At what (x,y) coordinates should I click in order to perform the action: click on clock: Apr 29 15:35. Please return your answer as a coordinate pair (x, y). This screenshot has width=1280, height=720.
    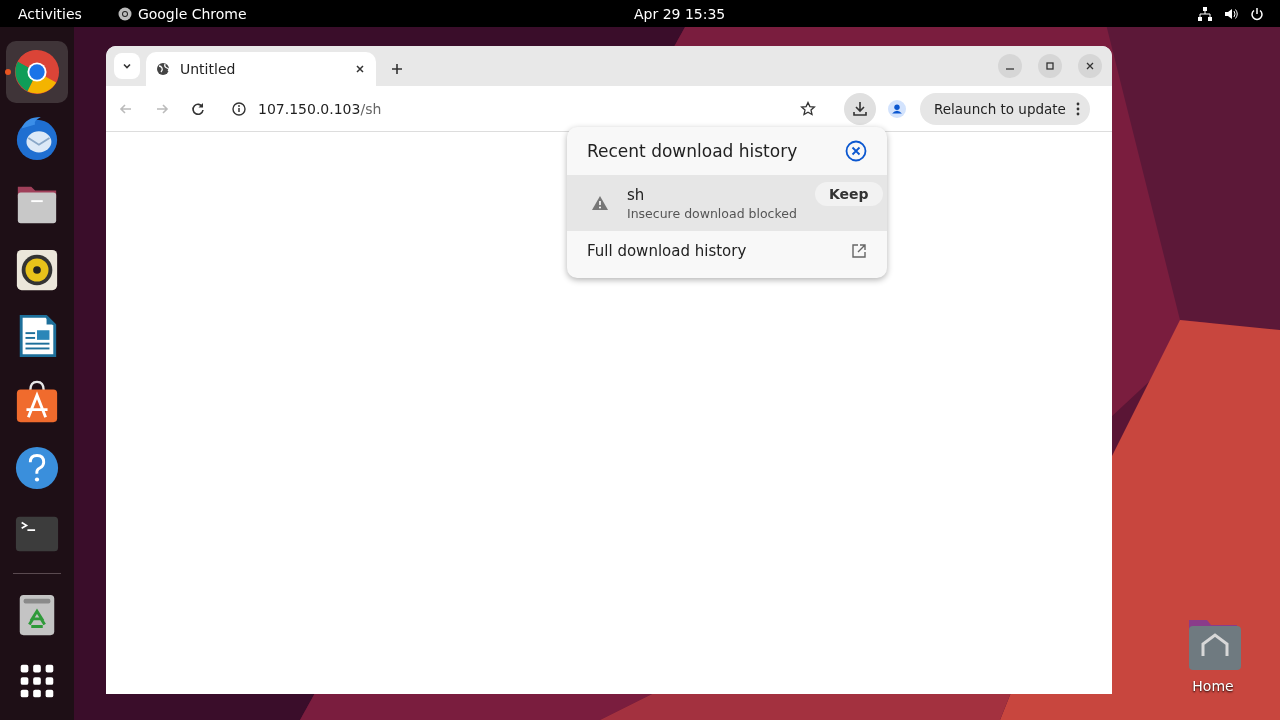
    Looking at the image, I should click on (680, 13).